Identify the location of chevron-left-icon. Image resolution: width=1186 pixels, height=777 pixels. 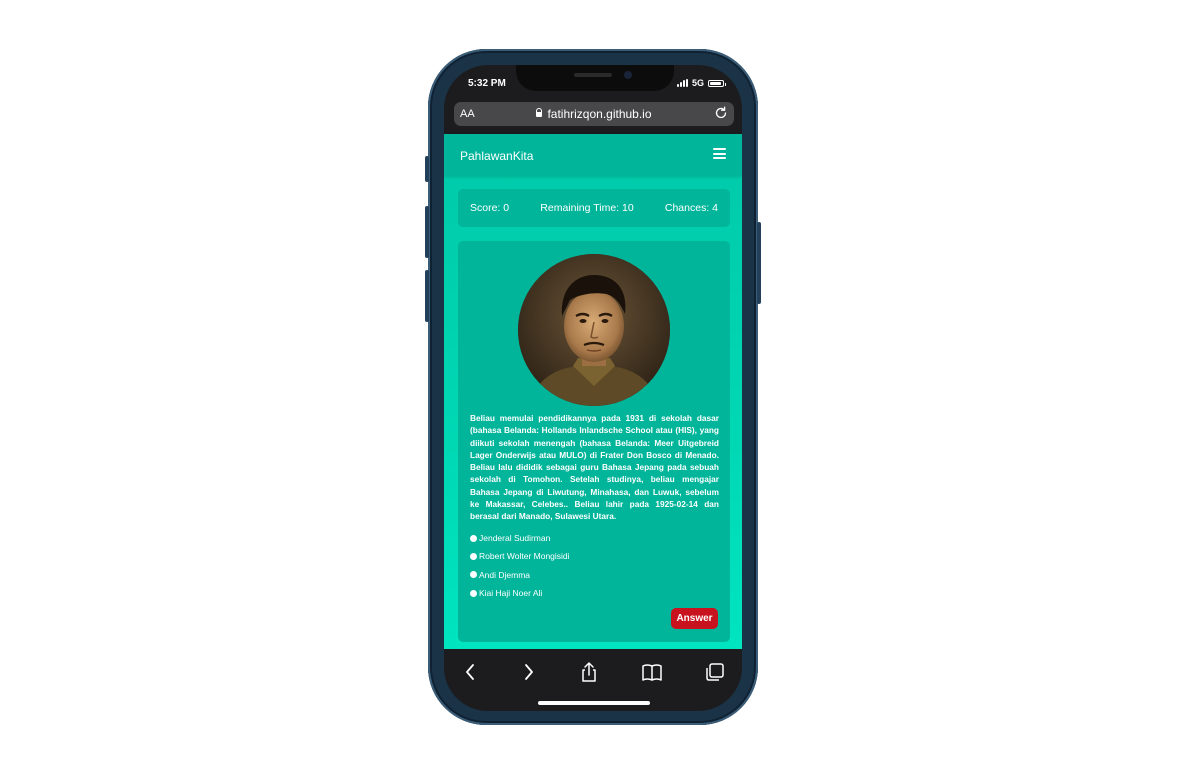
(471, 672).